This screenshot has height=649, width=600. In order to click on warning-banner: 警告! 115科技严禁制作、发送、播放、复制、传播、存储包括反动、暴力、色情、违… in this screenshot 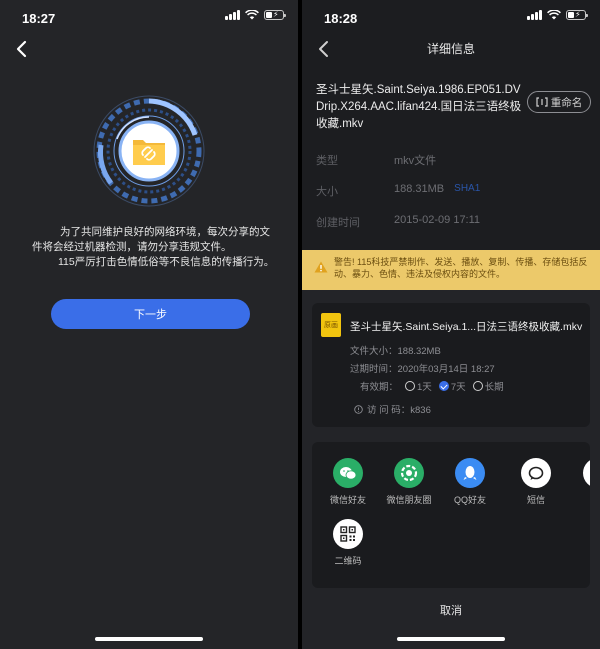, I will do `click(451, 270)`.